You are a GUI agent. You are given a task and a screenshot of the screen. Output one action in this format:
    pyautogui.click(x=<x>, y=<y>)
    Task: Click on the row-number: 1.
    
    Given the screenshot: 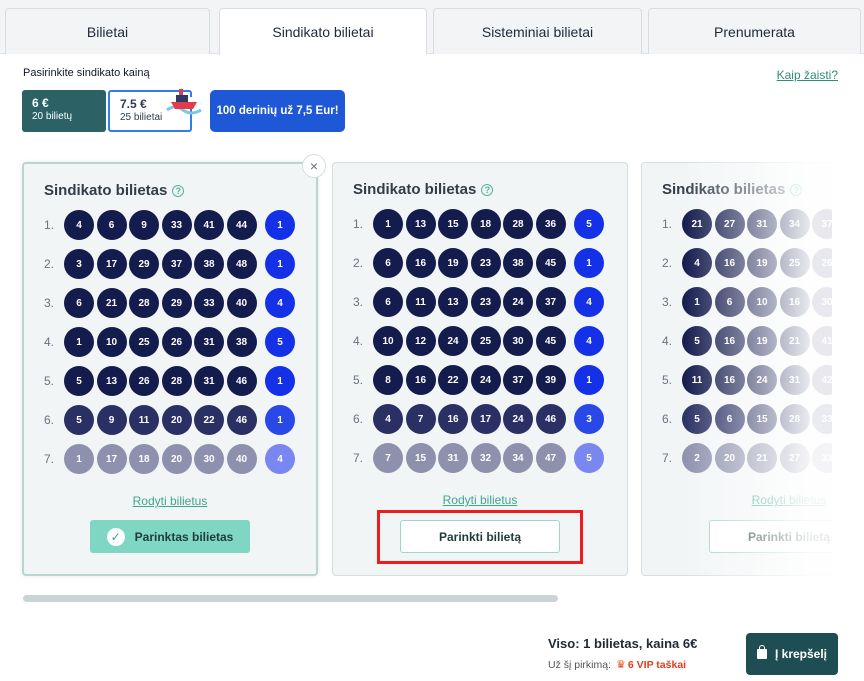 What is the action you would take?
    pyautogui.click(x=49, y=225)
    